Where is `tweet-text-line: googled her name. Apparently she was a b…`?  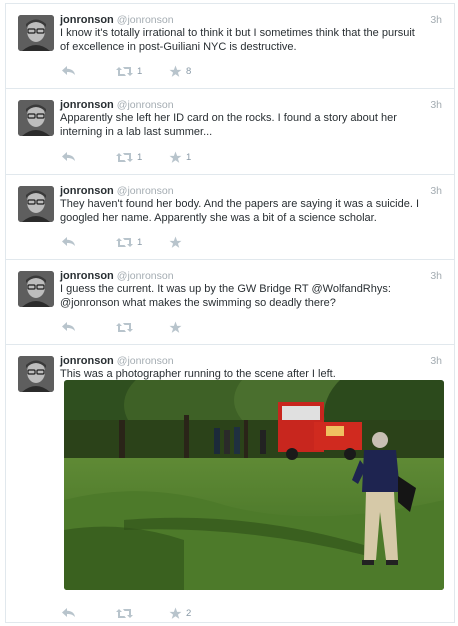
tweet-text-line: googled her name. Apparently she was a b… is located at coordinates (218, 218).